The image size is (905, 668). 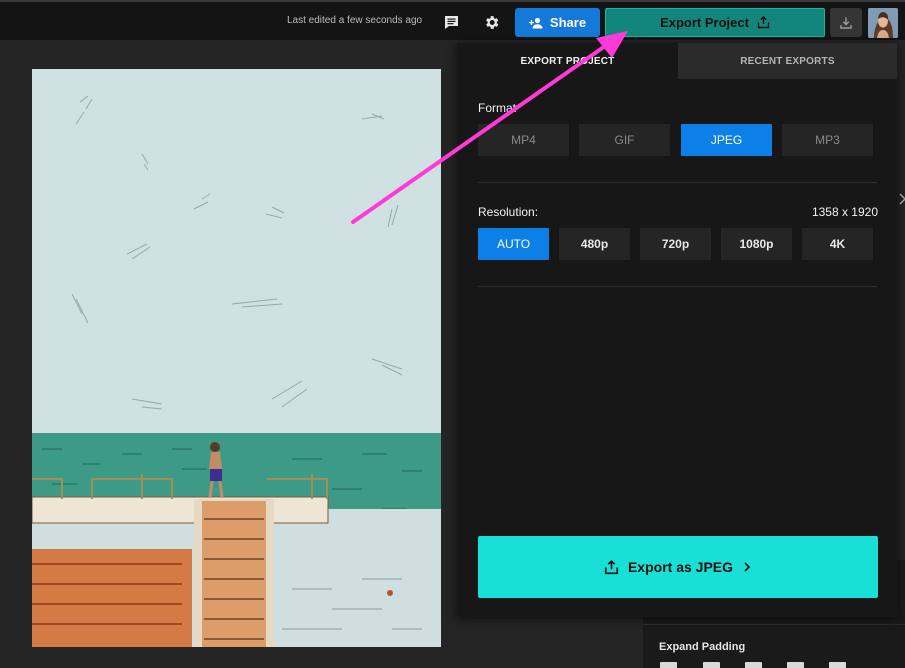 What do you see at coordinates (704, 22) in the screenshot?
I see `export-project-label: Export Project` at bounding box center [704, 22].